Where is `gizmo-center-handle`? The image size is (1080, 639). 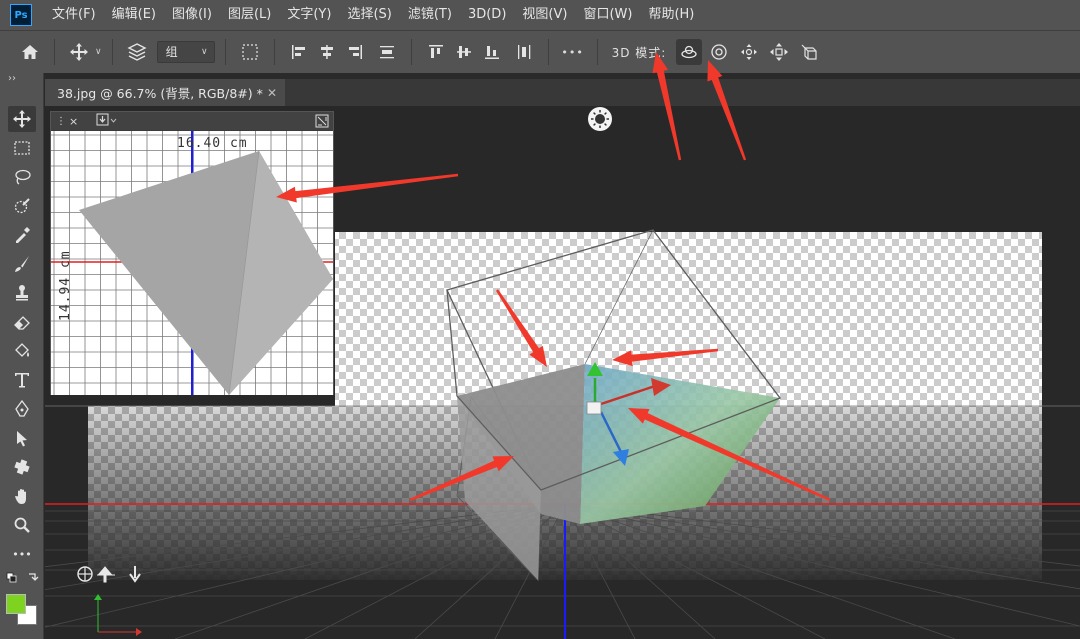 gizmo-center-handle is located at coordinates (594, 408).